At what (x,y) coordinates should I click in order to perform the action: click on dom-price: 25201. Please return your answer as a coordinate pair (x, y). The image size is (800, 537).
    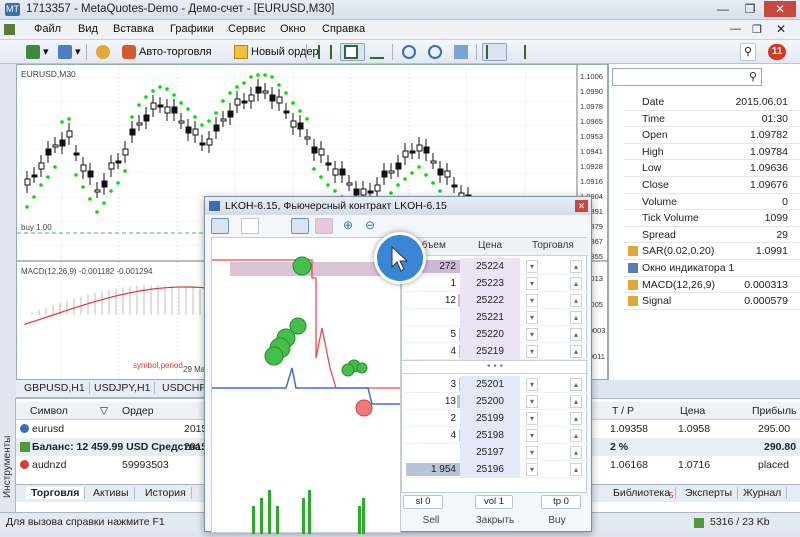
    Looking at the image, I should click on (490, 384).